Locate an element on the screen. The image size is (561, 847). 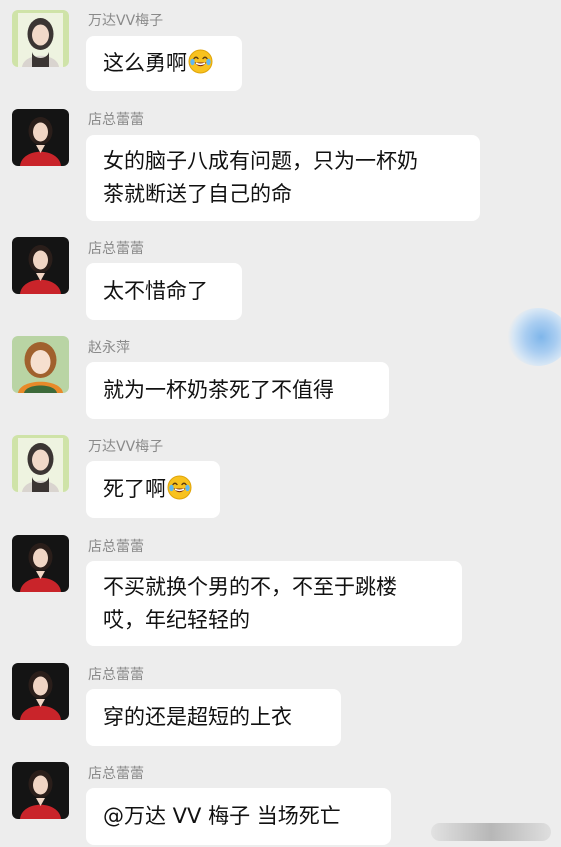
message-text: 这么勇啊 is located at coordinates (145, 63).